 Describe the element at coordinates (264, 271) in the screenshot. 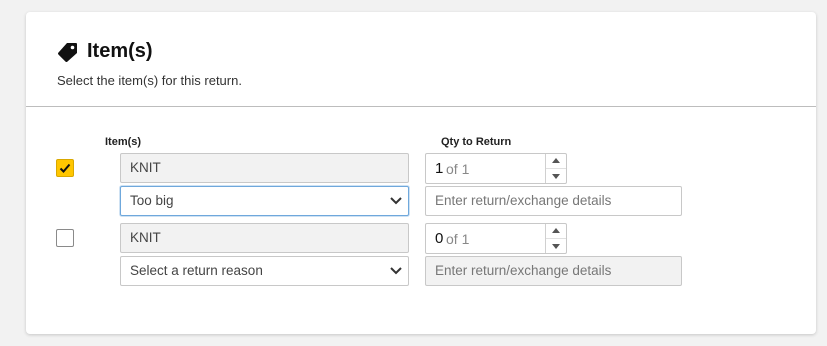

I see `return-reason-select-2: Select a return reason` at that location.